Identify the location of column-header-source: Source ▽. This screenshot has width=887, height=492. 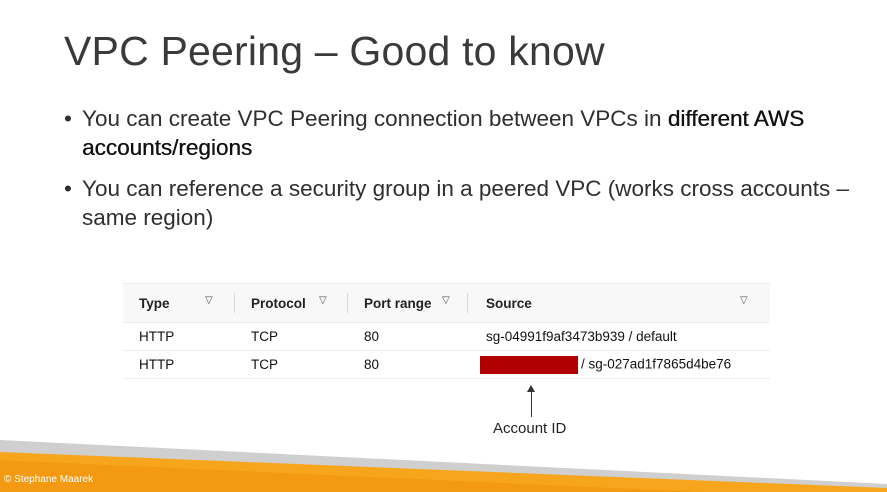
(619, 303).